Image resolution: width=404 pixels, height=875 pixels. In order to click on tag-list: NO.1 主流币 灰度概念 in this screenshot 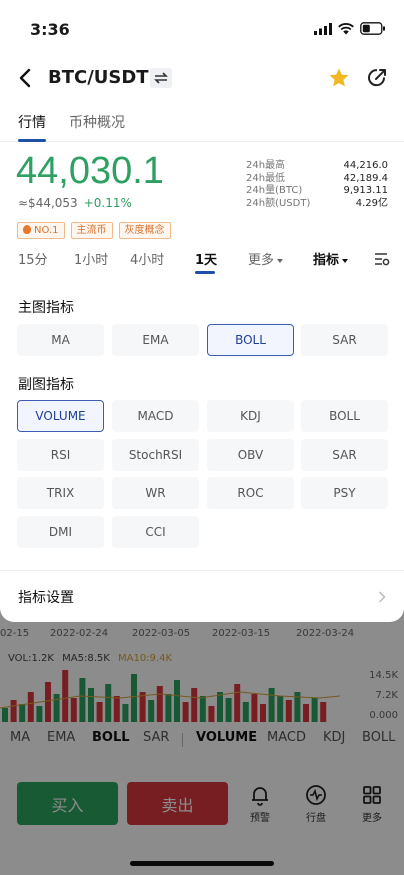, I will do `click(94, 230)`.